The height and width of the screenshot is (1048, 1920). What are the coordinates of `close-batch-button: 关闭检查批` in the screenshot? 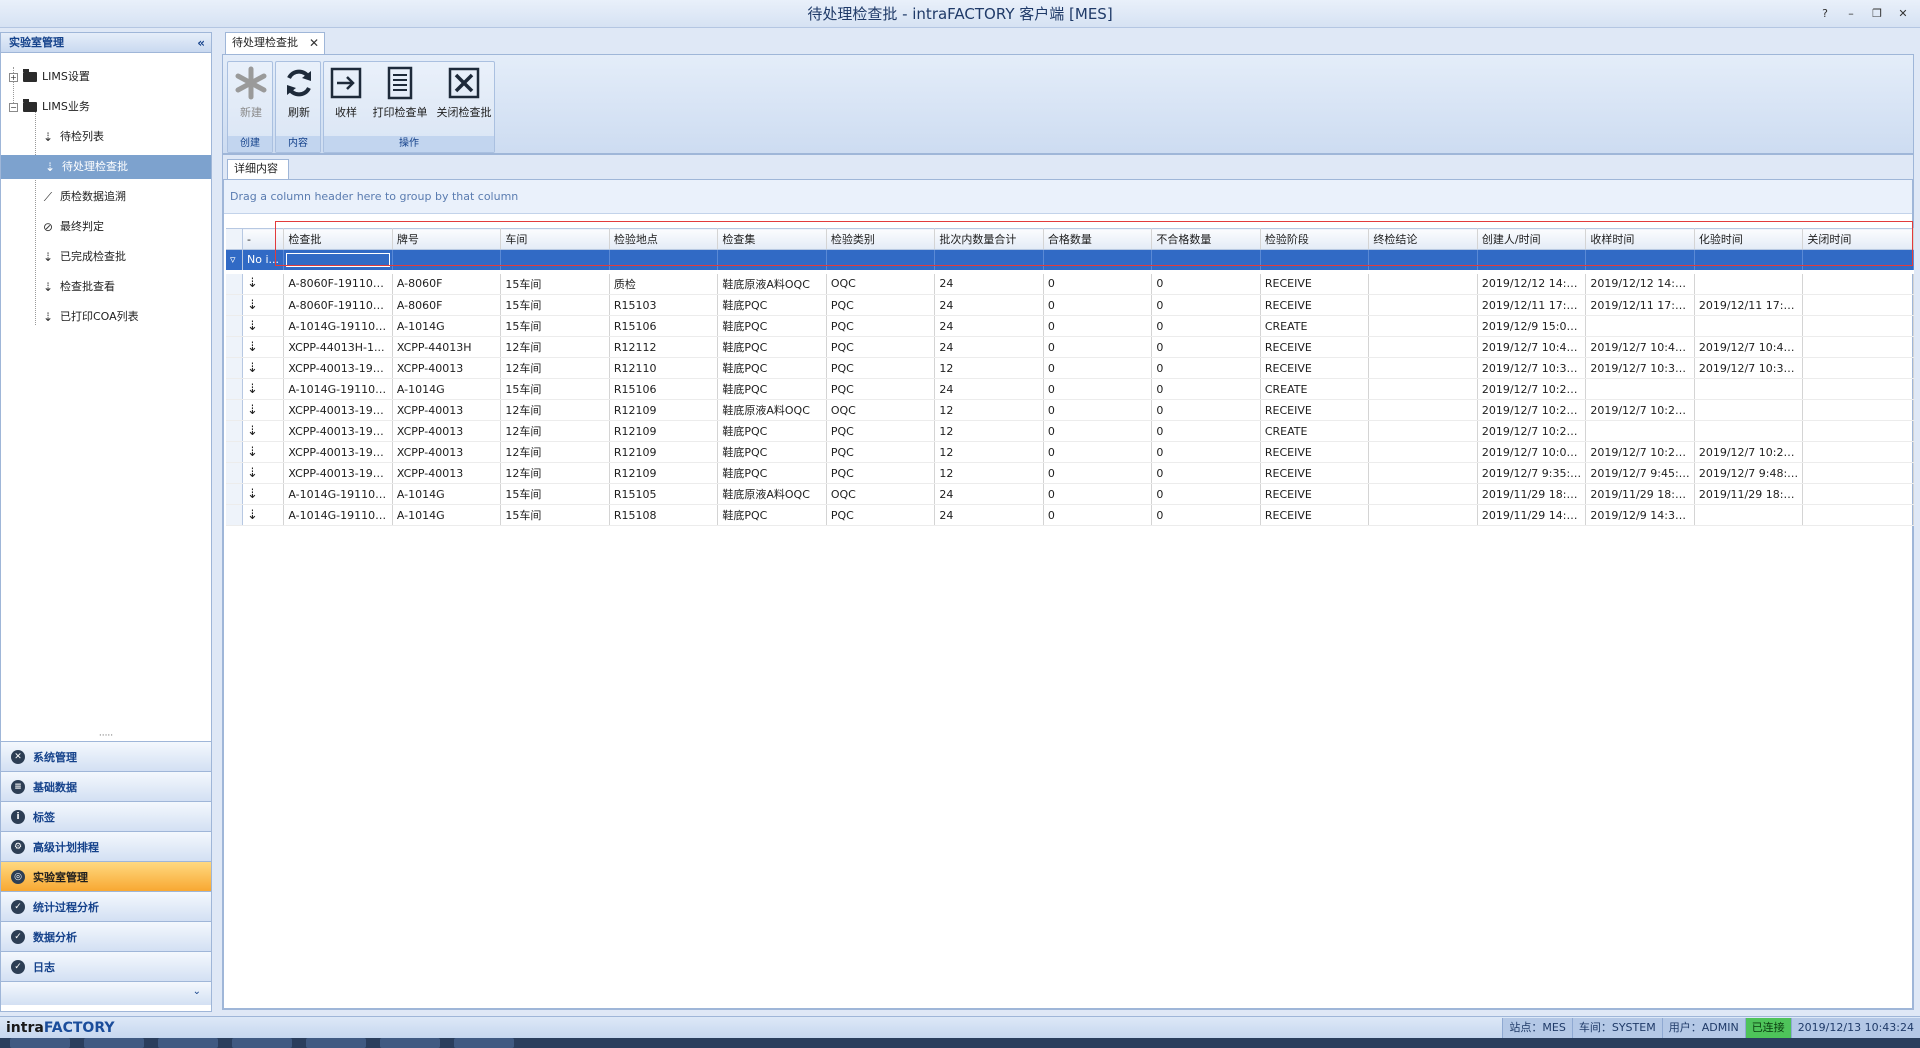 It's located at (464, 93).